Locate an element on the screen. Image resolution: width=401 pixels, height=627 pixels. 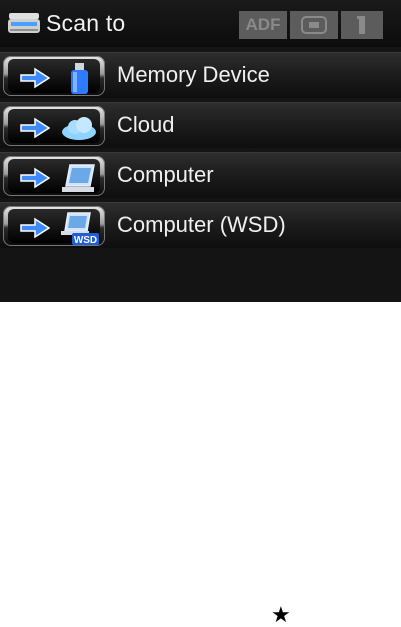
menu-item-label: Computer (WSD) is located at coordinates (201, 224).